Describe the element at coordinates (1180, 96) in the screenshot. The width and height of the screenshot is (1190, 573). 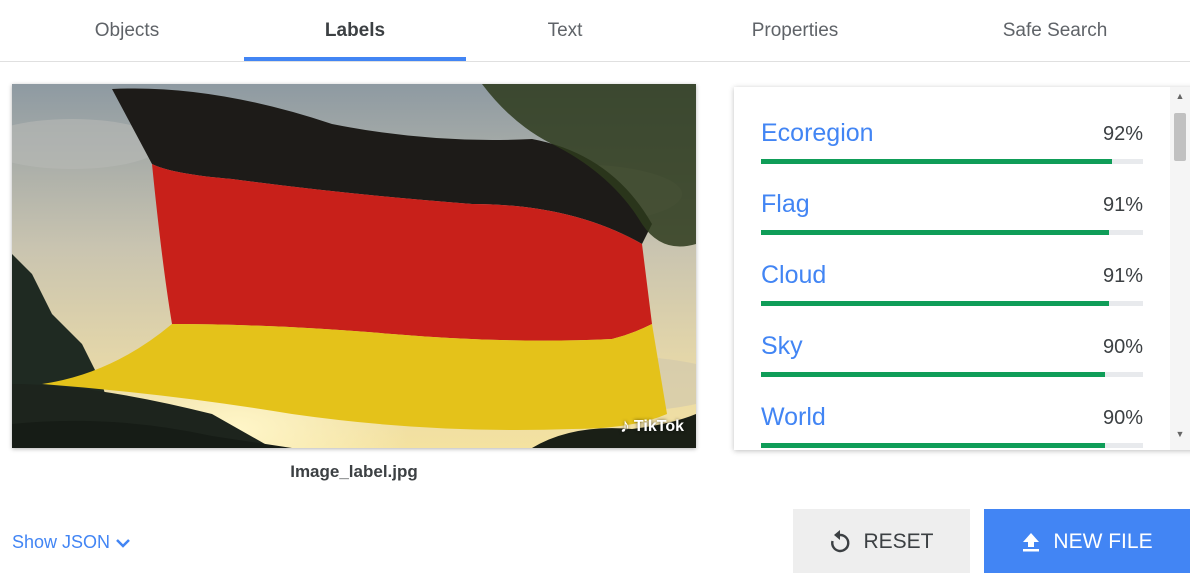
I see `scroll-up-icon: ▲` at that location.